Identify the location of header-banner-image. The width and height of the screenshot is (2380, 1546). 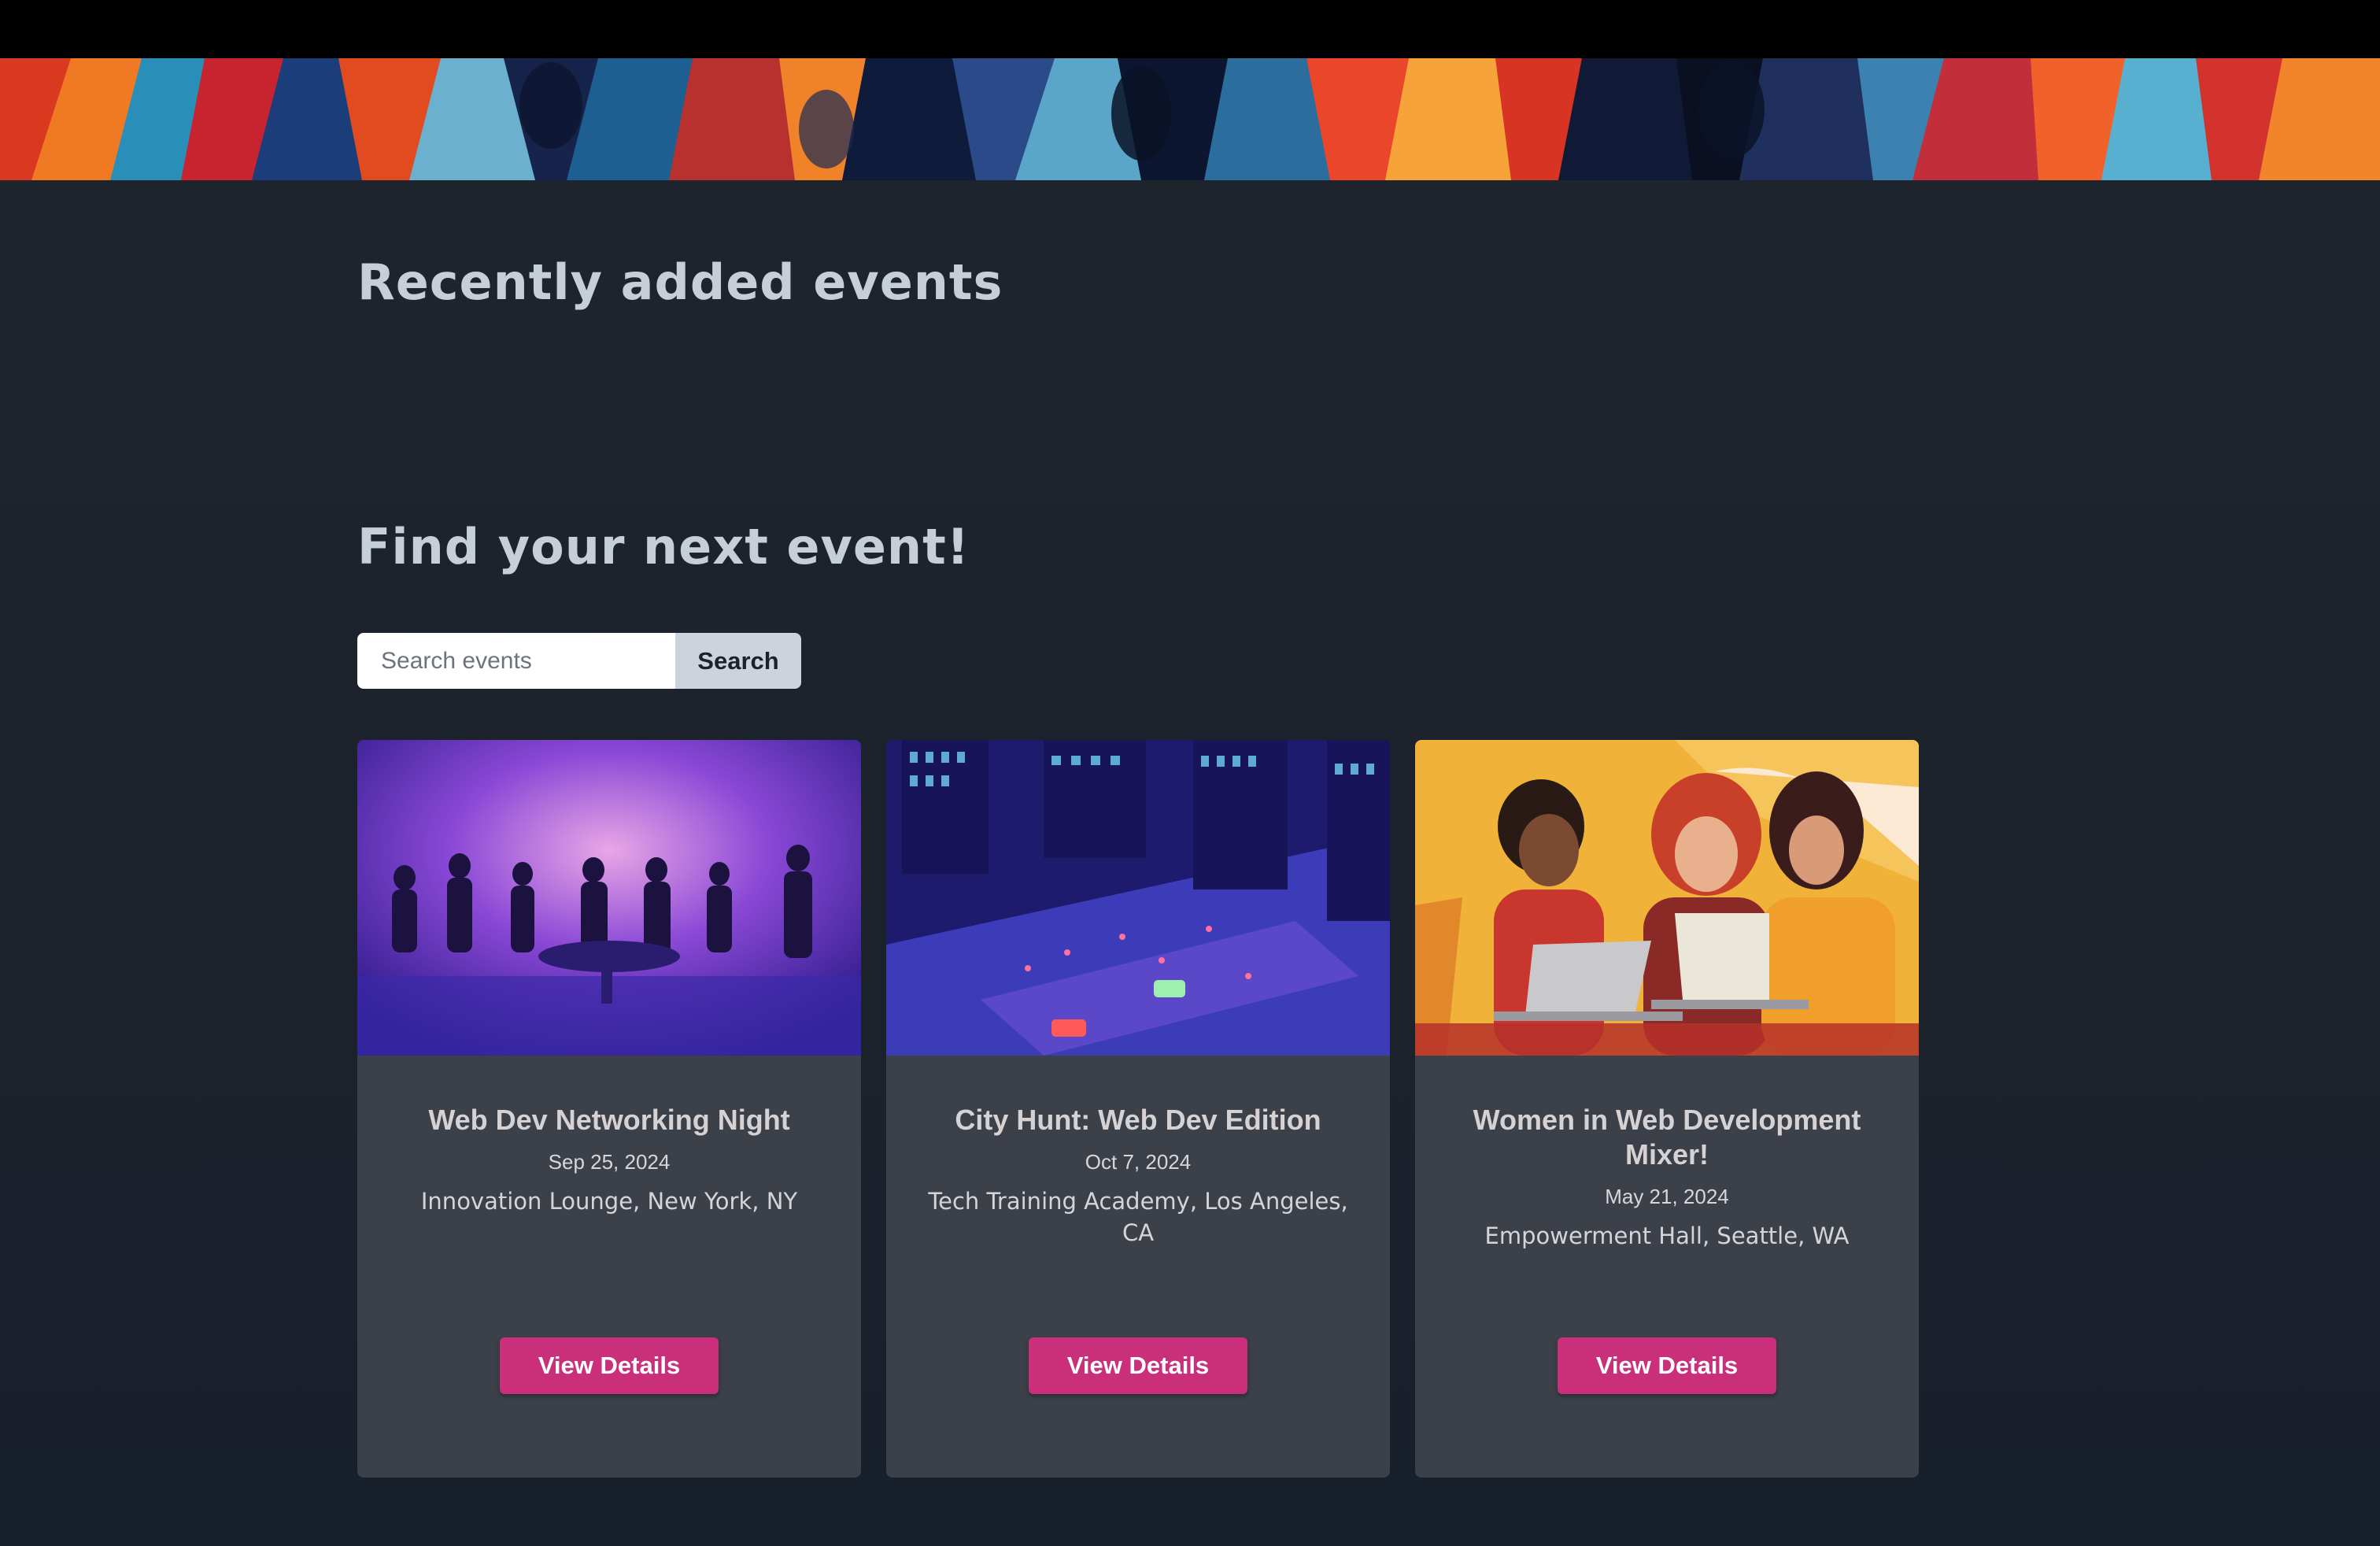
(1190, 119).